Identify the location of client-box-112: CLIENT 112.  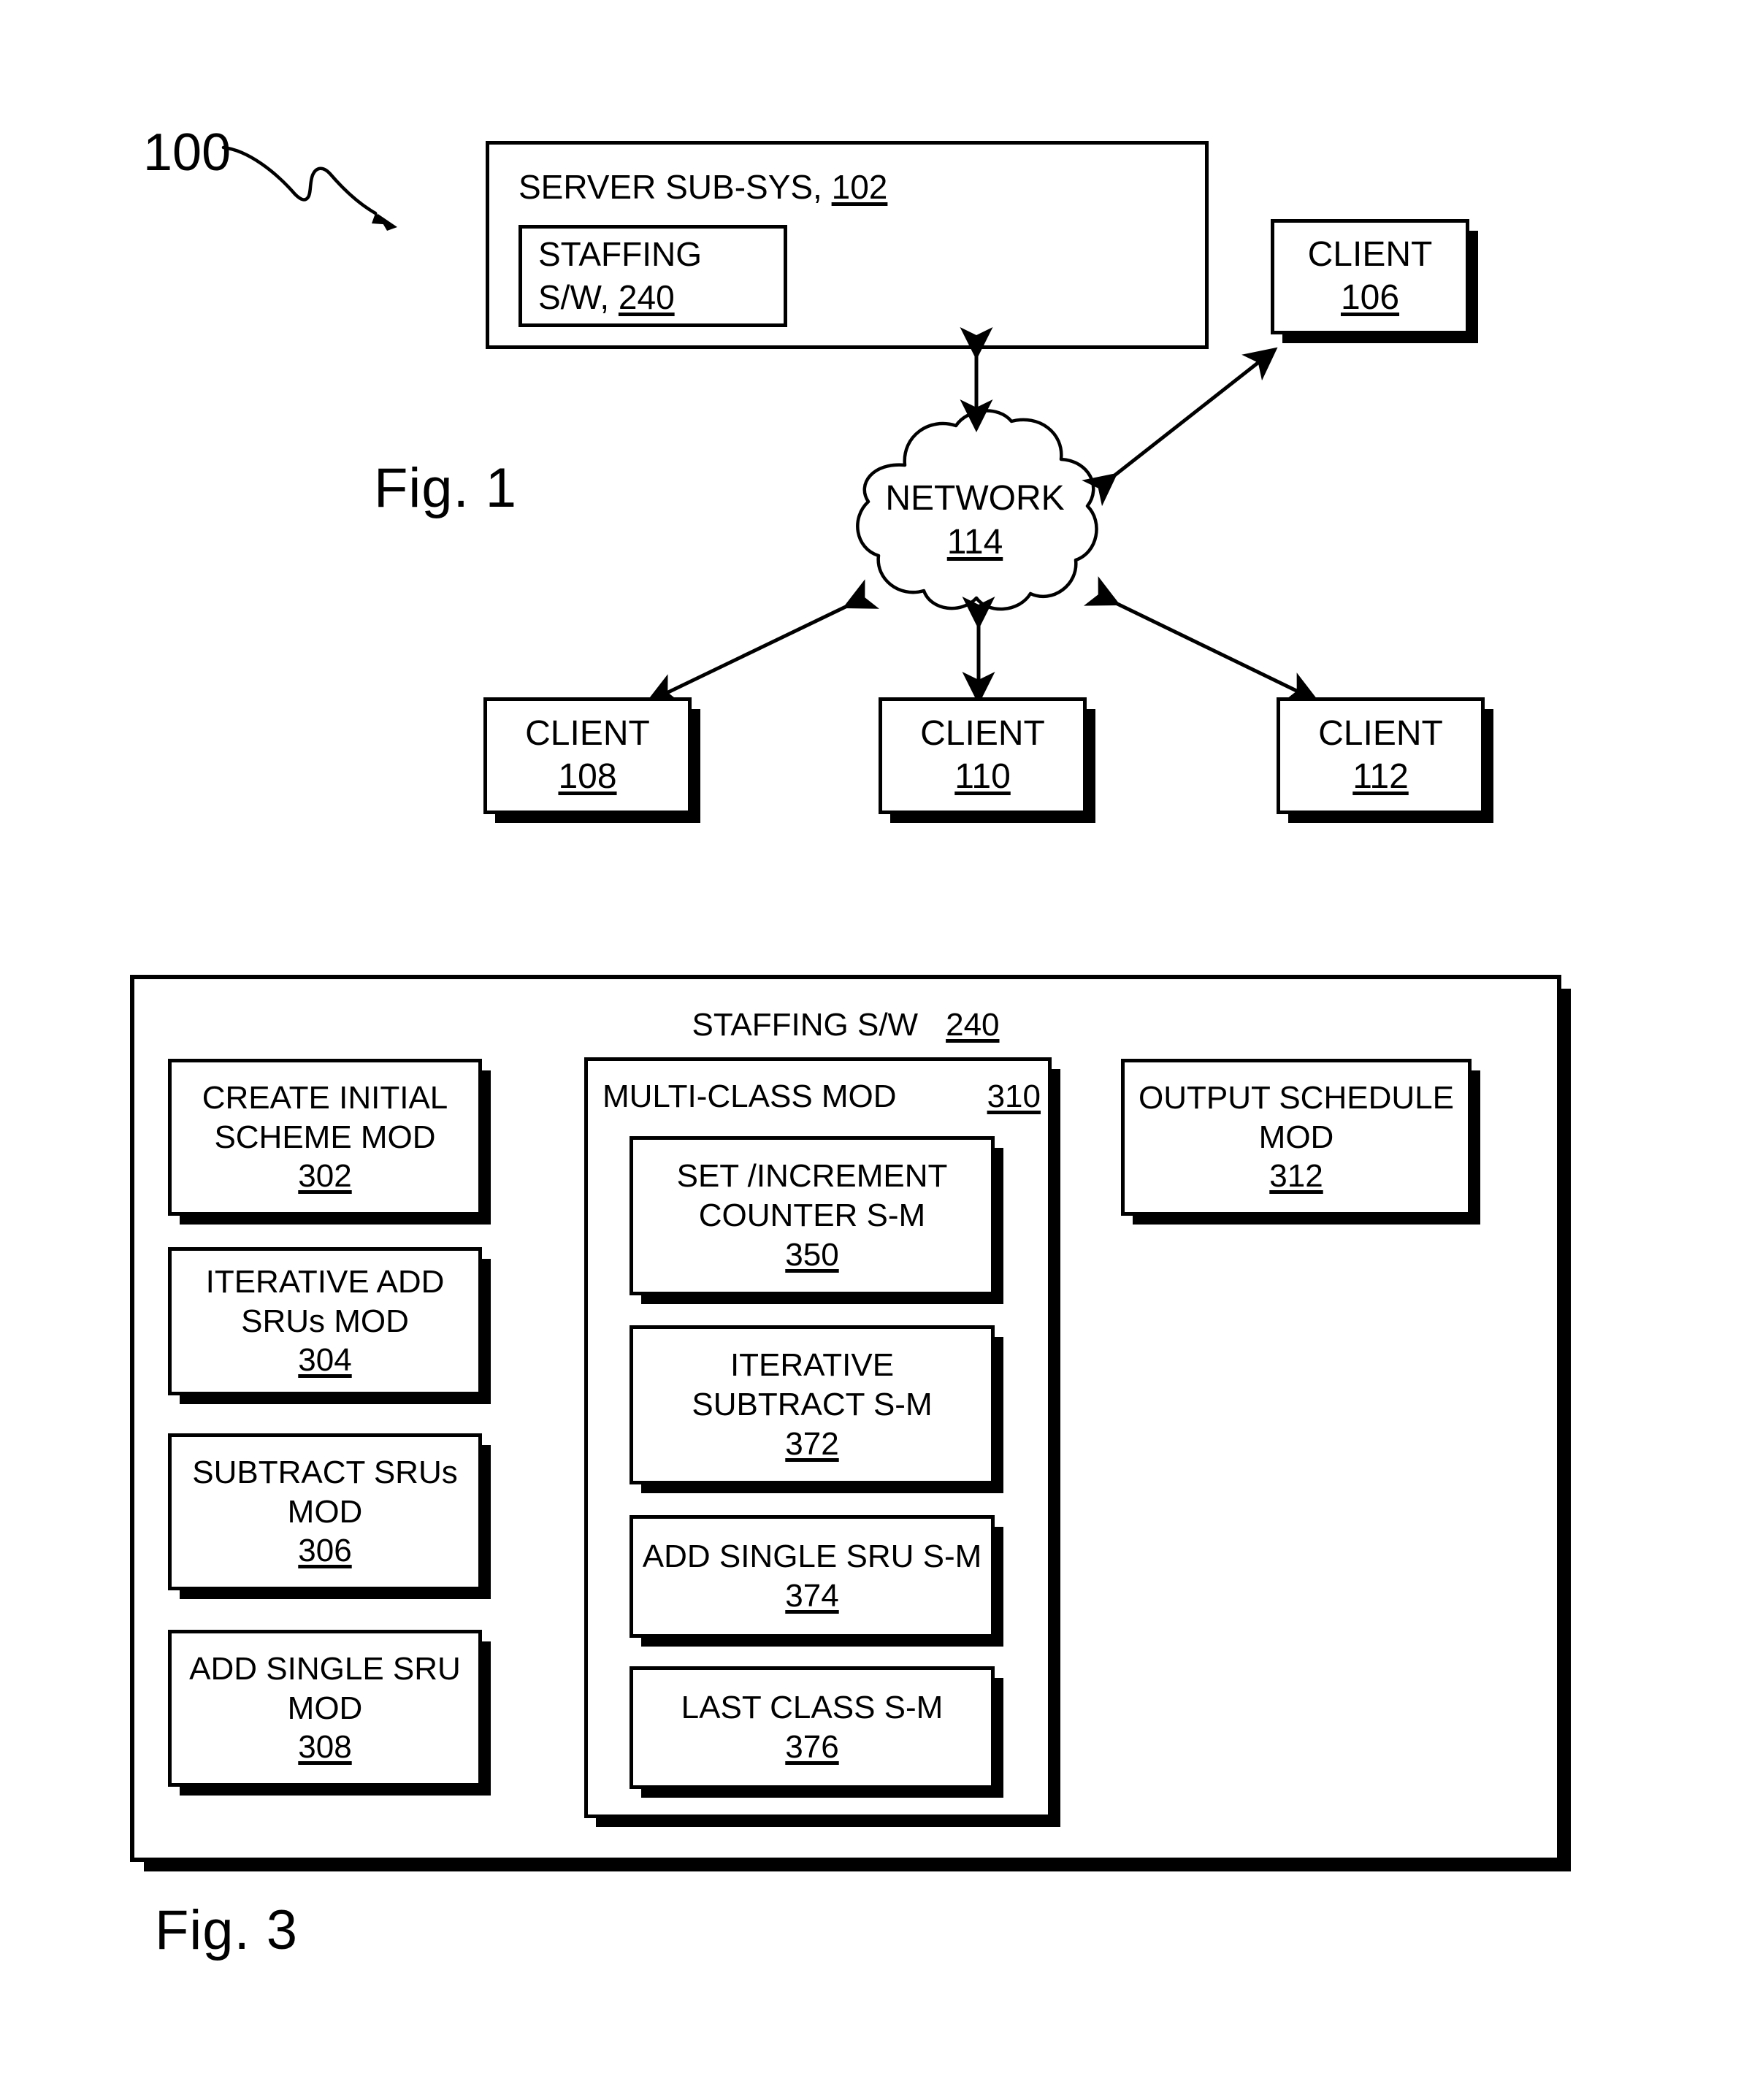
(1381, 755).